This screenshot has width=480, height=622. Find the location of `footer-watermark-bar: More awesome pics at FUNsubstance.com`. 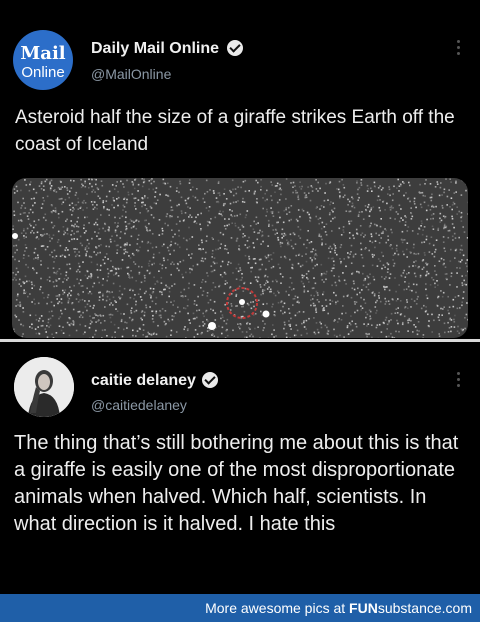

footer-watermark-bar: More awesome pics at FUNsubstance.com is located at coordinates (240, 608).